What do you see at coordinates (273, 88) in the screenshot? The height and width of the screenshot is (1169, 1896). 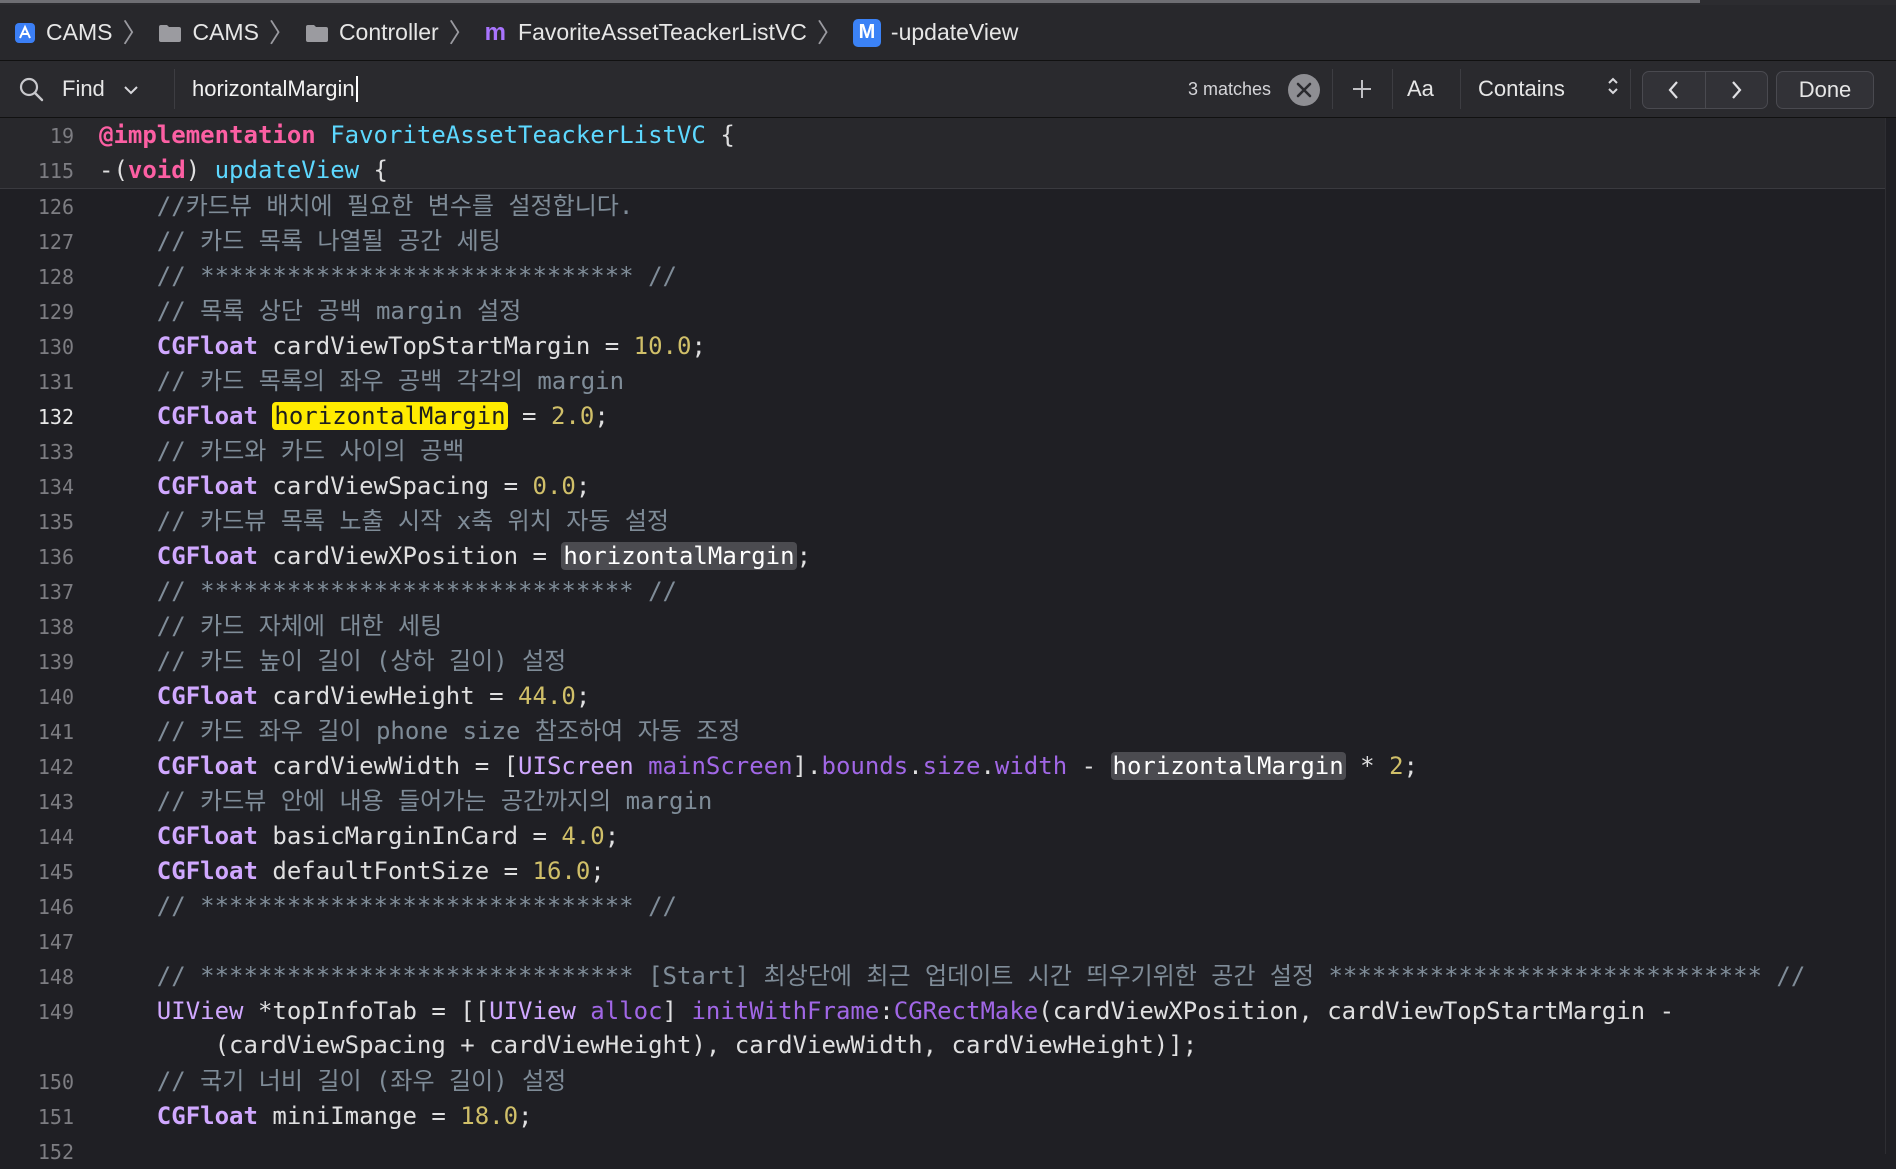 I see `find-query-text: horizontalMargin` at bounding box center [273, 88].